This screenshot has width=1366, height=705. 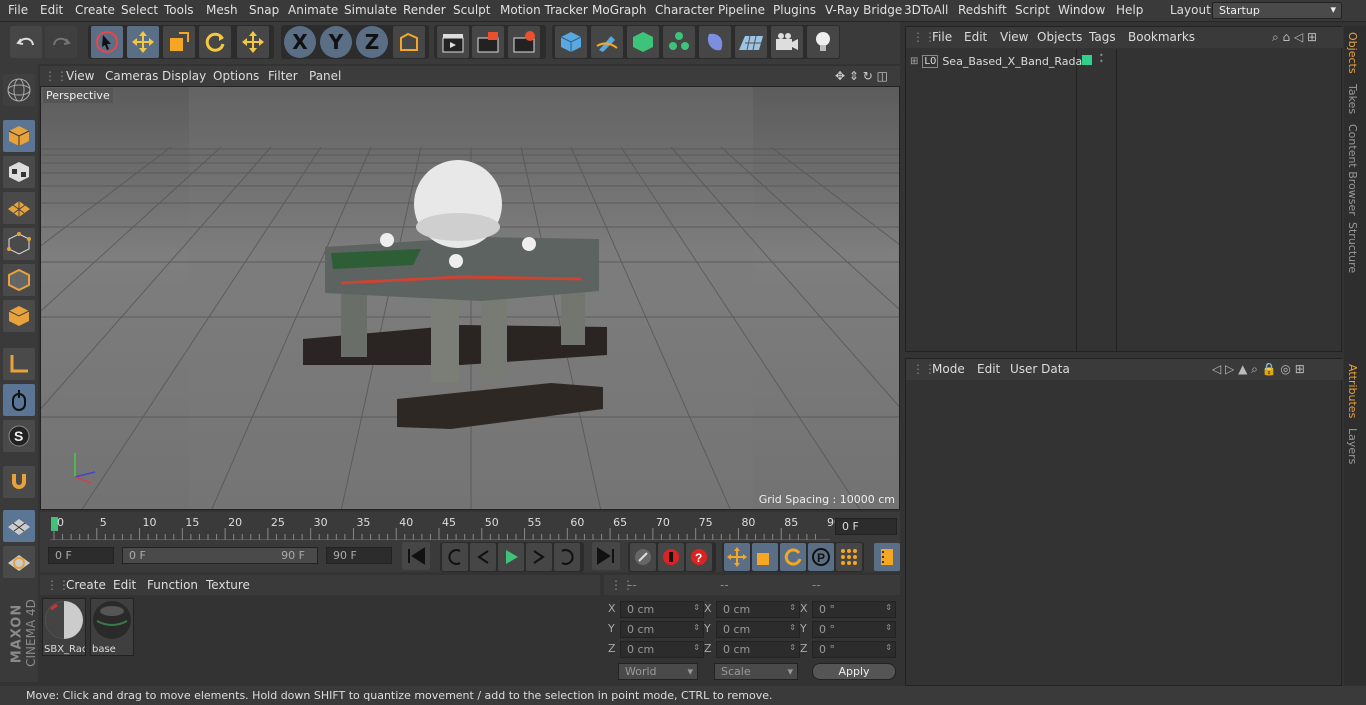 I want to click on key-scale-button, so click(x=765, y=557).